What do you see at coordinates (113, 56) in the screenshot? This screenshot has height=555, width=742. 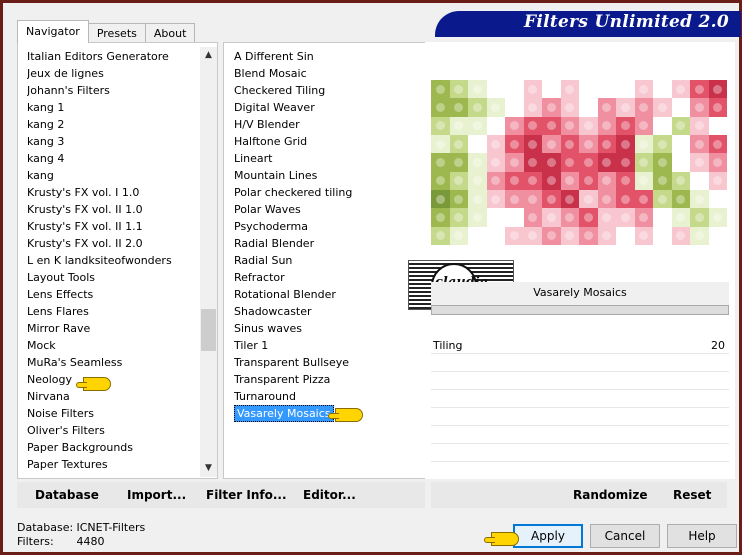 I see `category-item: Italian Editors Generatore` at bounding box center [113, 56].